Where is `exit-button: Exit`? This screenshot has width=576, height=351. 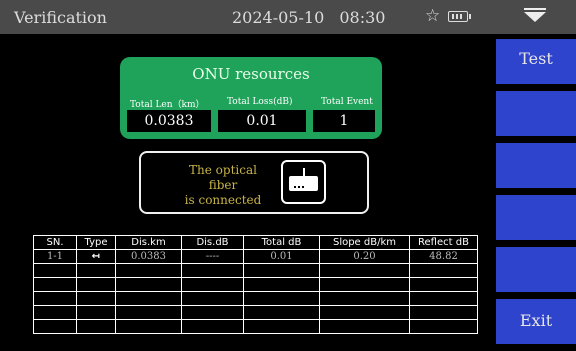 exit-button: Exit is located at coordinates (536, 321).